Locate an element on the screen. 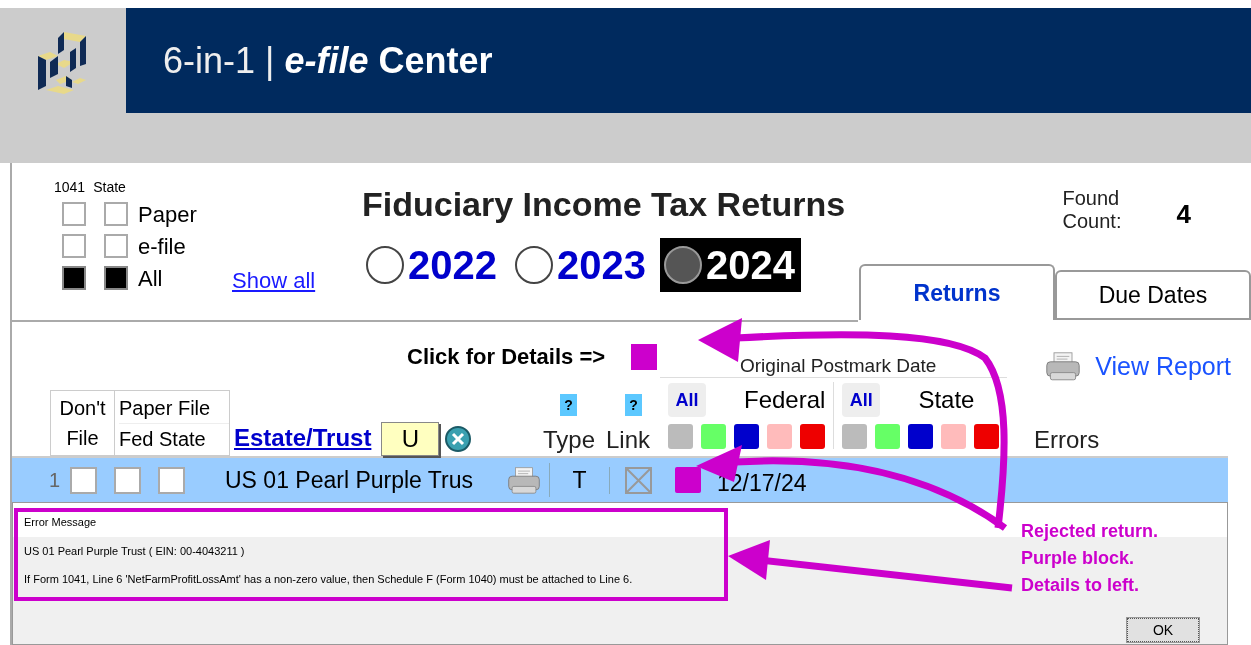 The height and width of the screenshot is (645, 1251). column-header: Don't File is located at coordinates (83, 423).